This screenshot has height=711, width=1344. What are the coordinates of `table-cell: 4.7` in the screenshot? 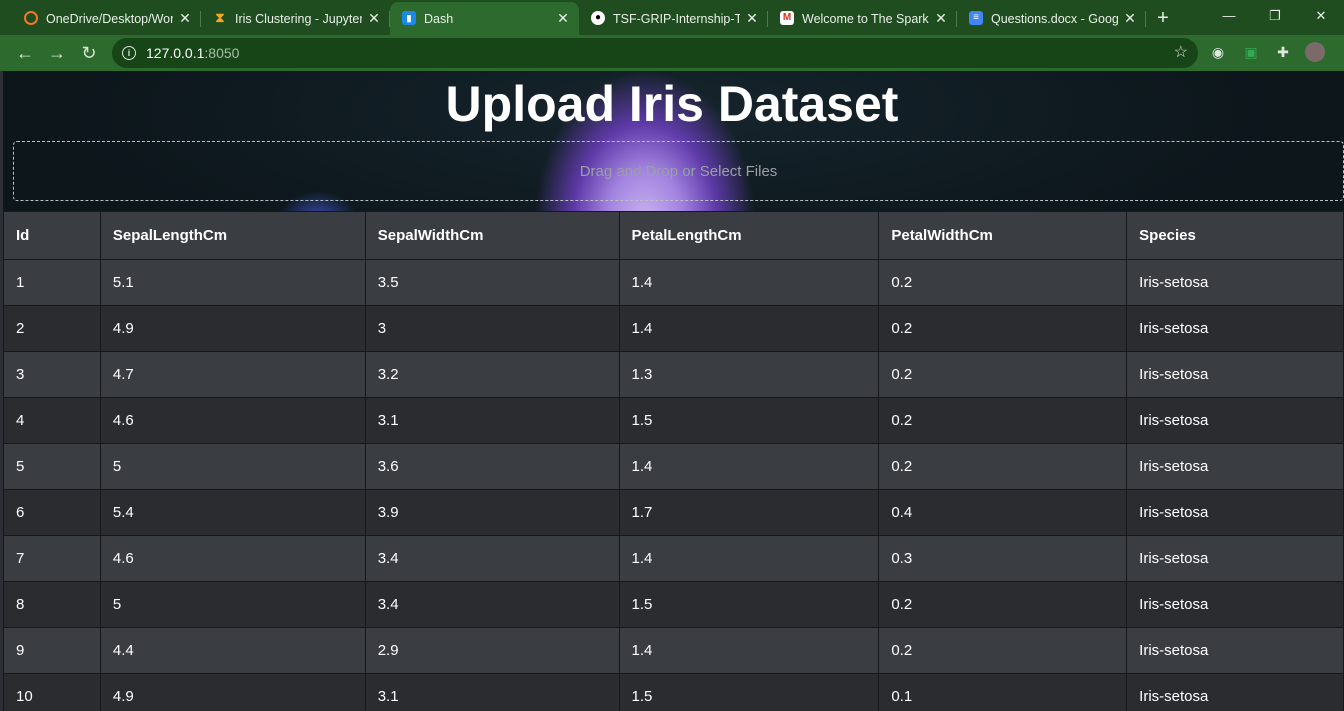 It's located at (232, 374).